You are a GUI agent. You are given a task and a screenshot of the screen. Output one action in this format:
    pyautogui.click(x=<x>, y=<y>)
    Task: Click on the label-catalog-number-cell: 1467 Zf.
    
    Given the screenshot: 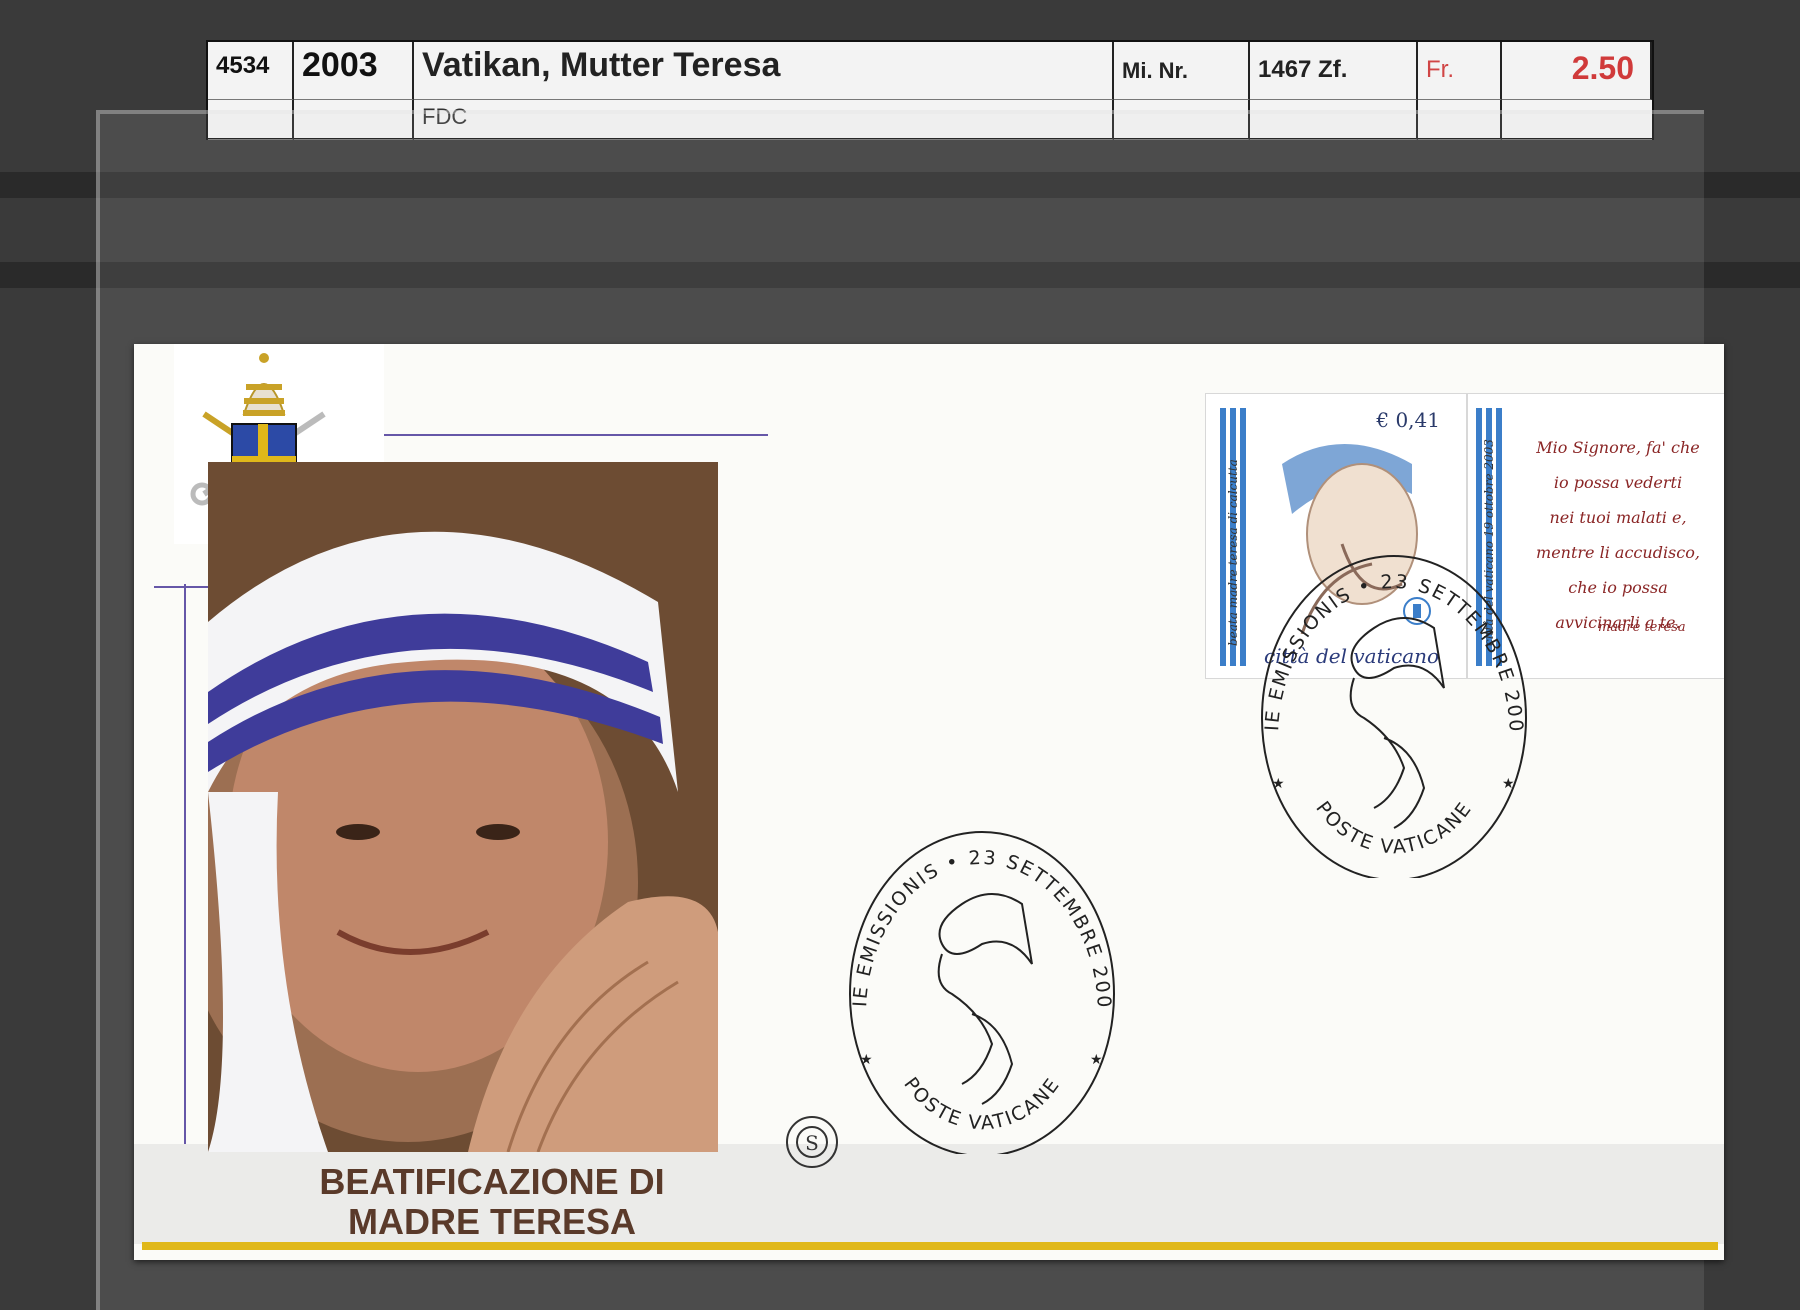 What is the action you would take?
    pyautogui.click(x=1334, y=71)
    